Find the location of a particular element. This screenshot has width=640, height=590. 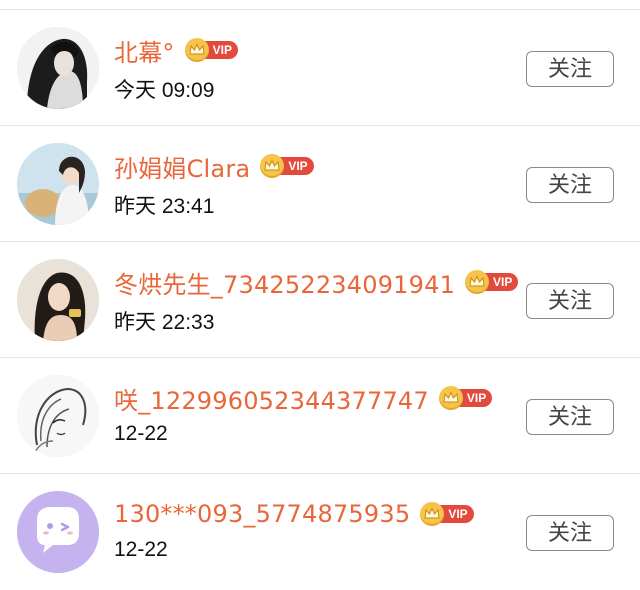

name-line: 冬烘先生_734252234091941 VIP is located at coordinates (316, 282).